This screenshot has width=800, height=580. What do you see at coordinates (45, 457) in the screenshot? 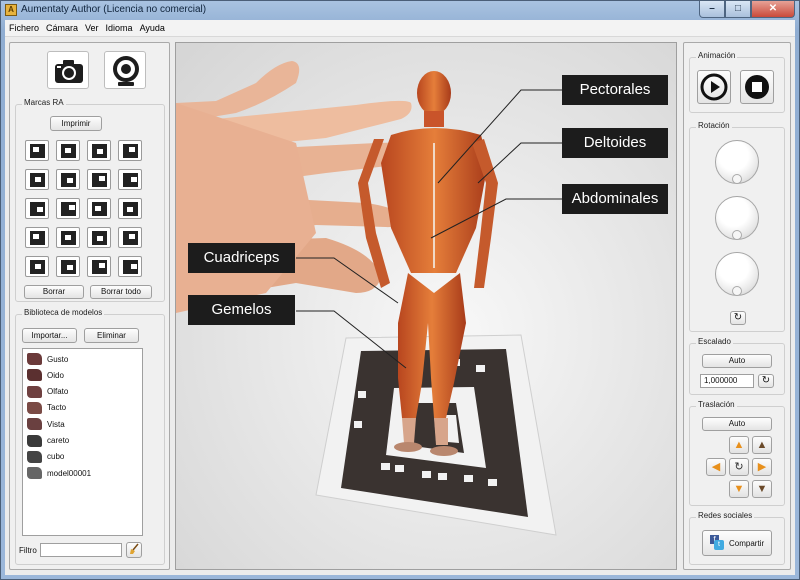
I see `list-item: cubo` at bounding box center [45, 457].